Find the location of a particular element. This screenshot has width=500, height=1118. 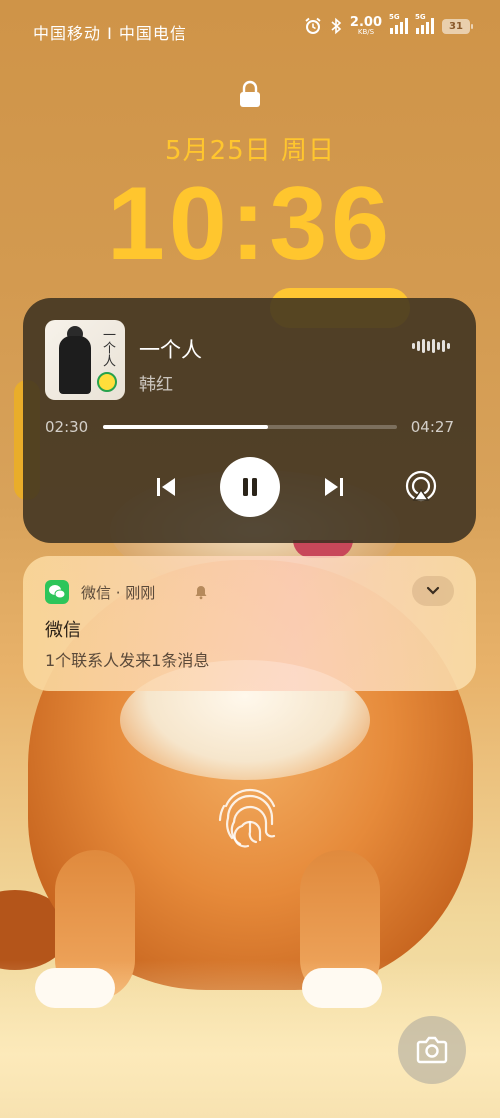

pause-button is located at coordinates (250, 487).